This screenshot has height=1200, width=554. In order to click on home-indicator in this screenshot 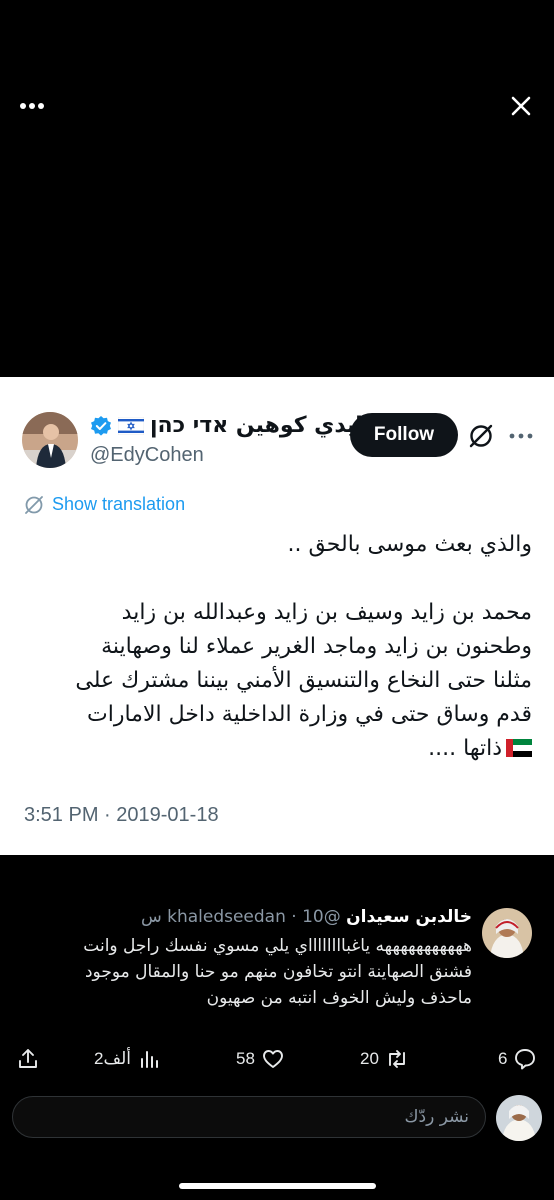, I will do `click(277, 1186)`.